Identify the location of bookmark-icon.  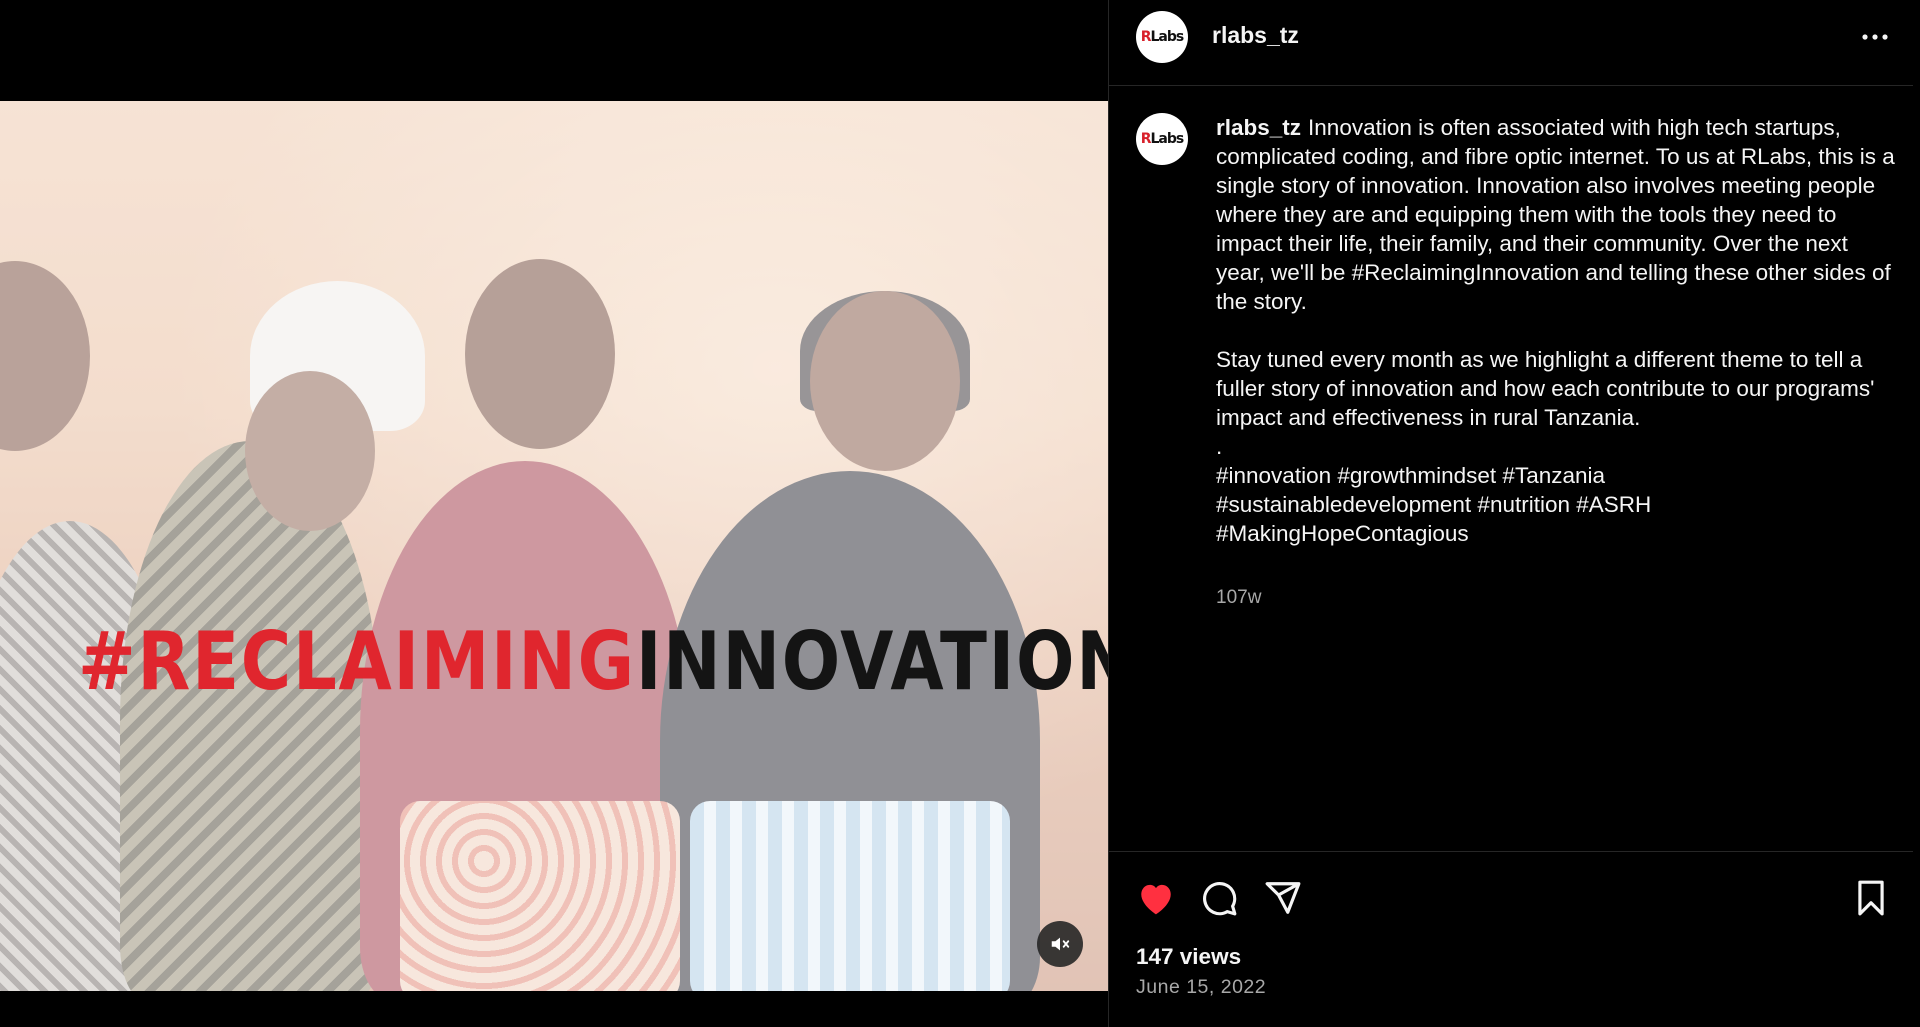
(1871, 898).